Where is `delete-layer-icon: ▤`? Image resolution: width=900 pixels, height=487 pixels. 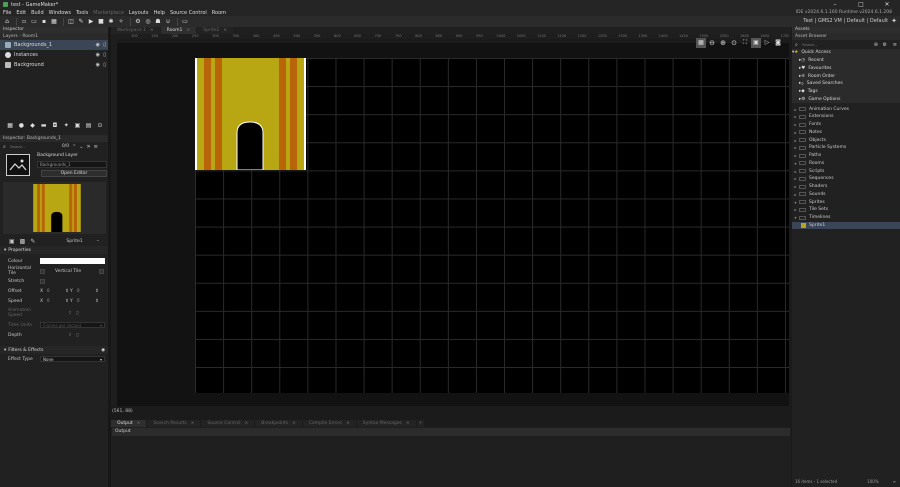 delete-layer-icon: ▤ is located at coordinates (89, 125).